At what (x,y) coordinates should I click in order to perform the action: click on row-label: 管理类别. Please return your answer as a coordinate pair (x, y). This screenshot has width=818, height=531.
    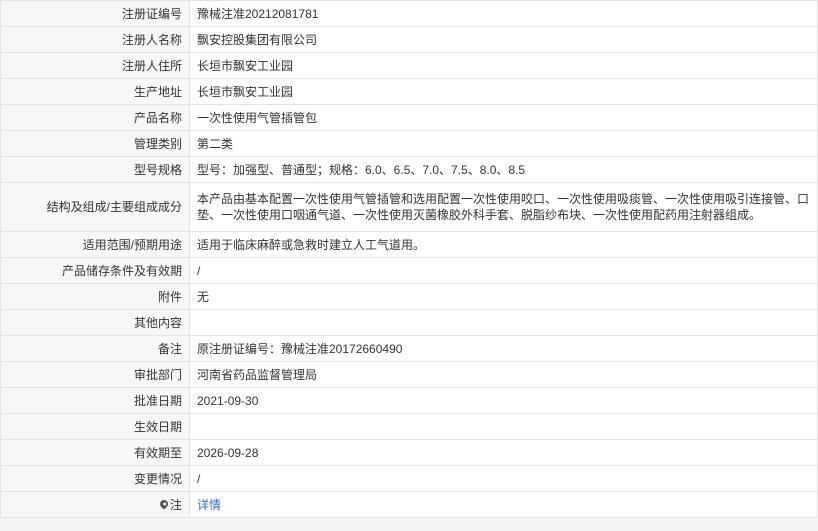
    Looking at the image, I should click on (95, 143).